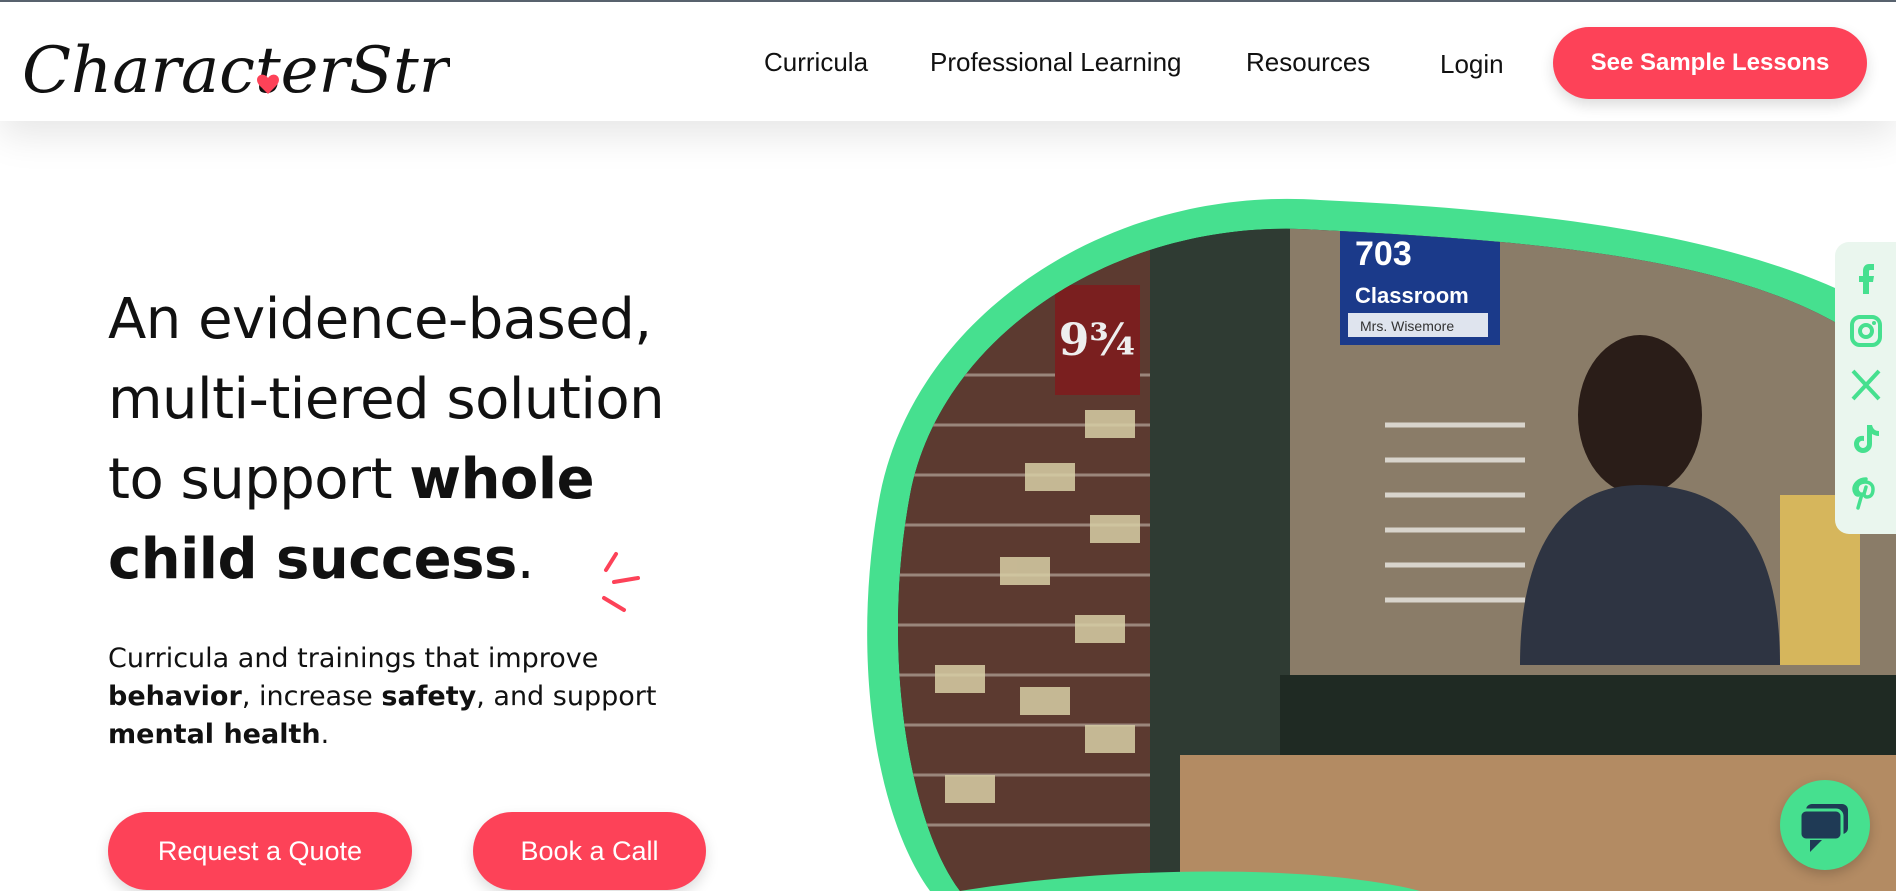  What do you see at coordinates (236, 71) in the screenshot?
I see `logo-wordmark: CharacterStrong` at bounding box center [236, 71].